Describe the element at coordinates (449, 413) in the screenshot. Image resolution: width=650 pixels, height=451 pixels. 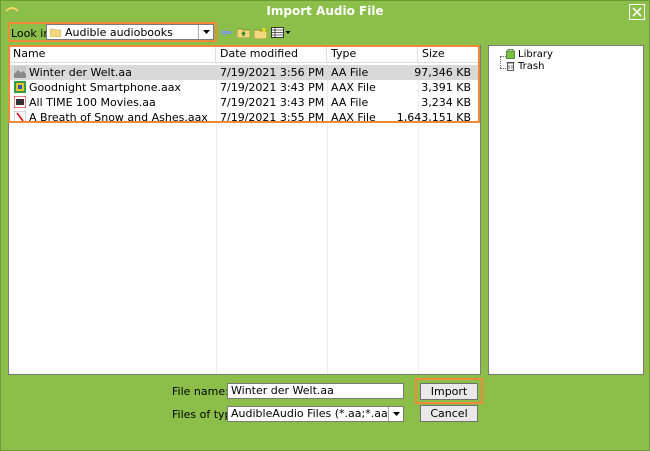
I see `cancel-button: Cancel` at that location.